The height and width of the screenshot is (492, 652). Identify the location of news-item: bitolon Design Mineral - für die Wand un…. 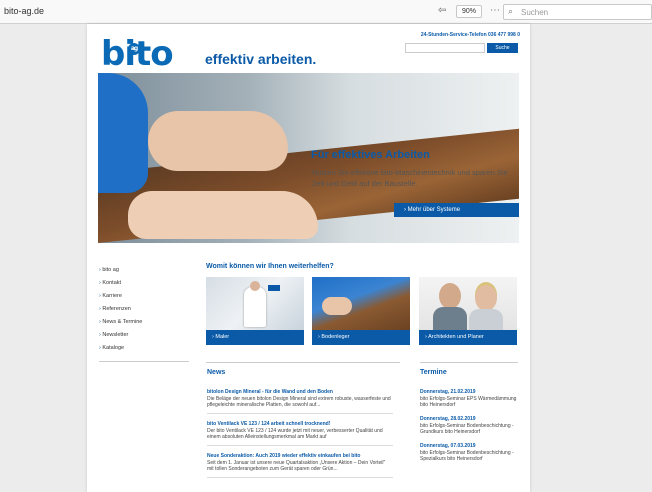
(300, 401).